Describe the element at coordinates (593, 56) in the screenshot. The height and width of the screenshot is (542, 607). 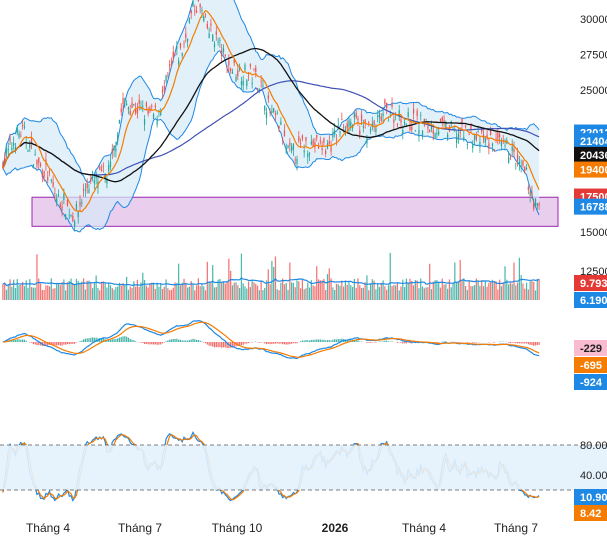
I see `price-tick-label: 27500` at that location.